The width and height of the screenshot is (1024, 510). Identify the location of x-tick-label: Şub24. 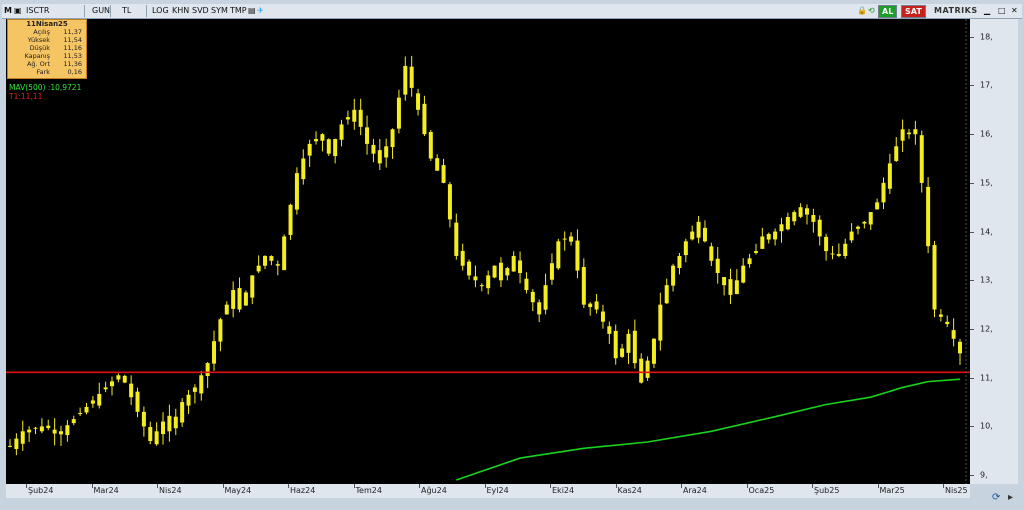
(41, 490).